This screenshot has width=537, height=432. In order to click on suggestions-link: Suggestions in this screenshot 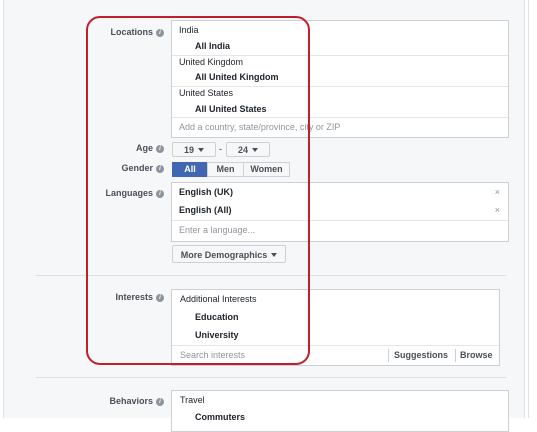, I will do `click(421, 355)`.